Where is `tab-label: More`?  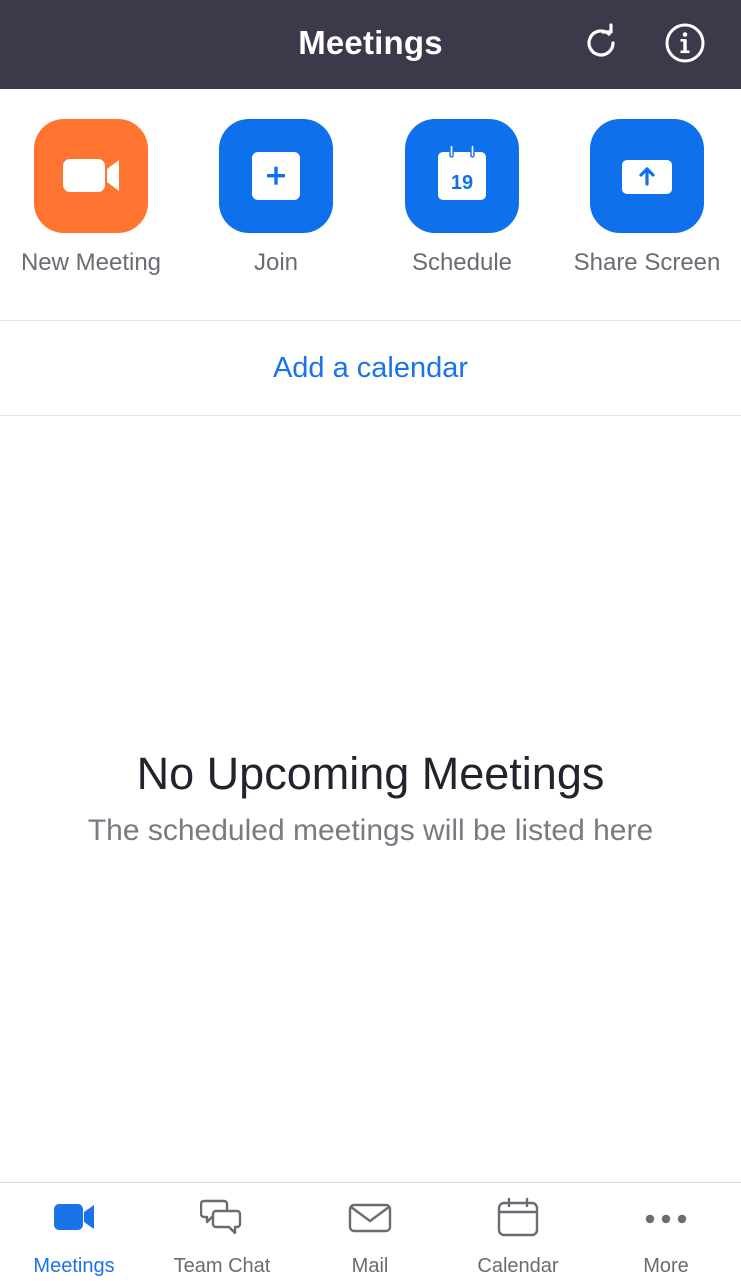
tab-label: More is located at coordinates (666, 1266).